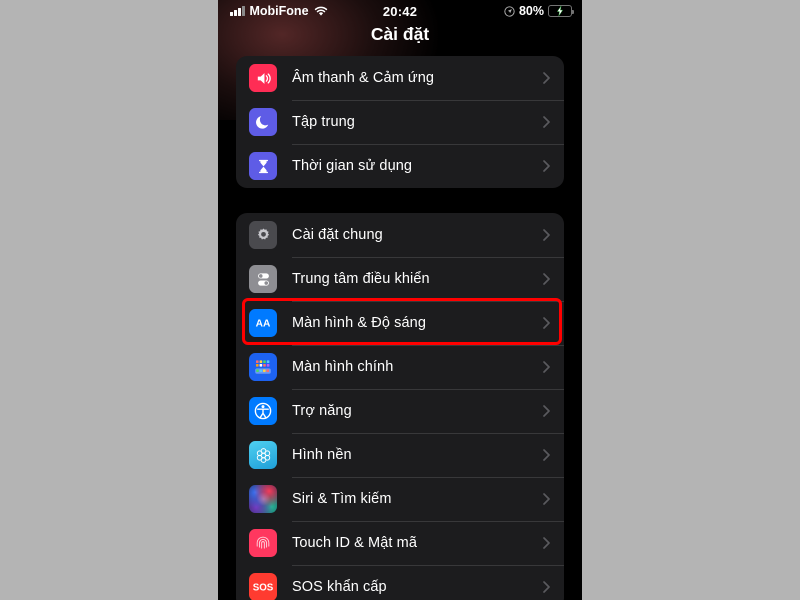 The image size is (800, 600). I want to click on settings-row-siri: Siri & Tìm kiếm, so click(400, 499).